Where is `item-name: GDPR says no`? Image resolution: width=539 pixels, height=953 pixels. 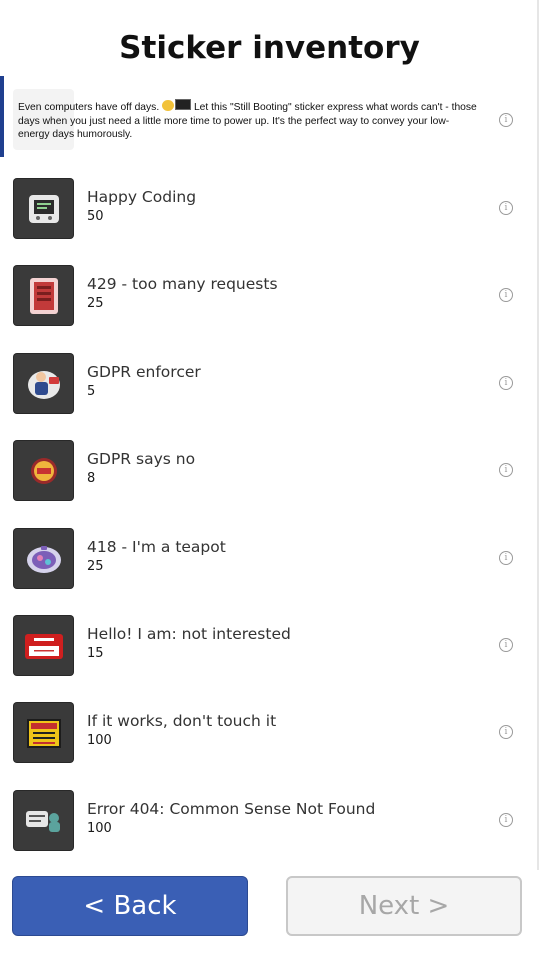 item-name: GDPR says no is located at coordinates (141, 459).